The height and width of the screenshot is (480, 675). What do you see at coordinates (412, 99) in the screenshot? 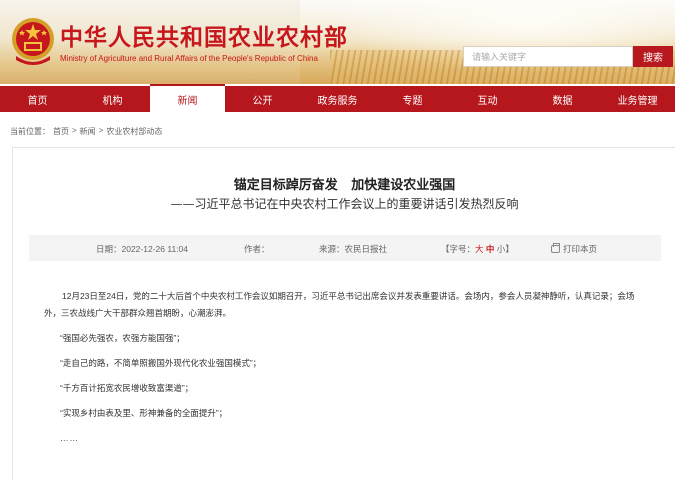
I see `nav-item-topics: 专题` at bounding box center [412, 99].